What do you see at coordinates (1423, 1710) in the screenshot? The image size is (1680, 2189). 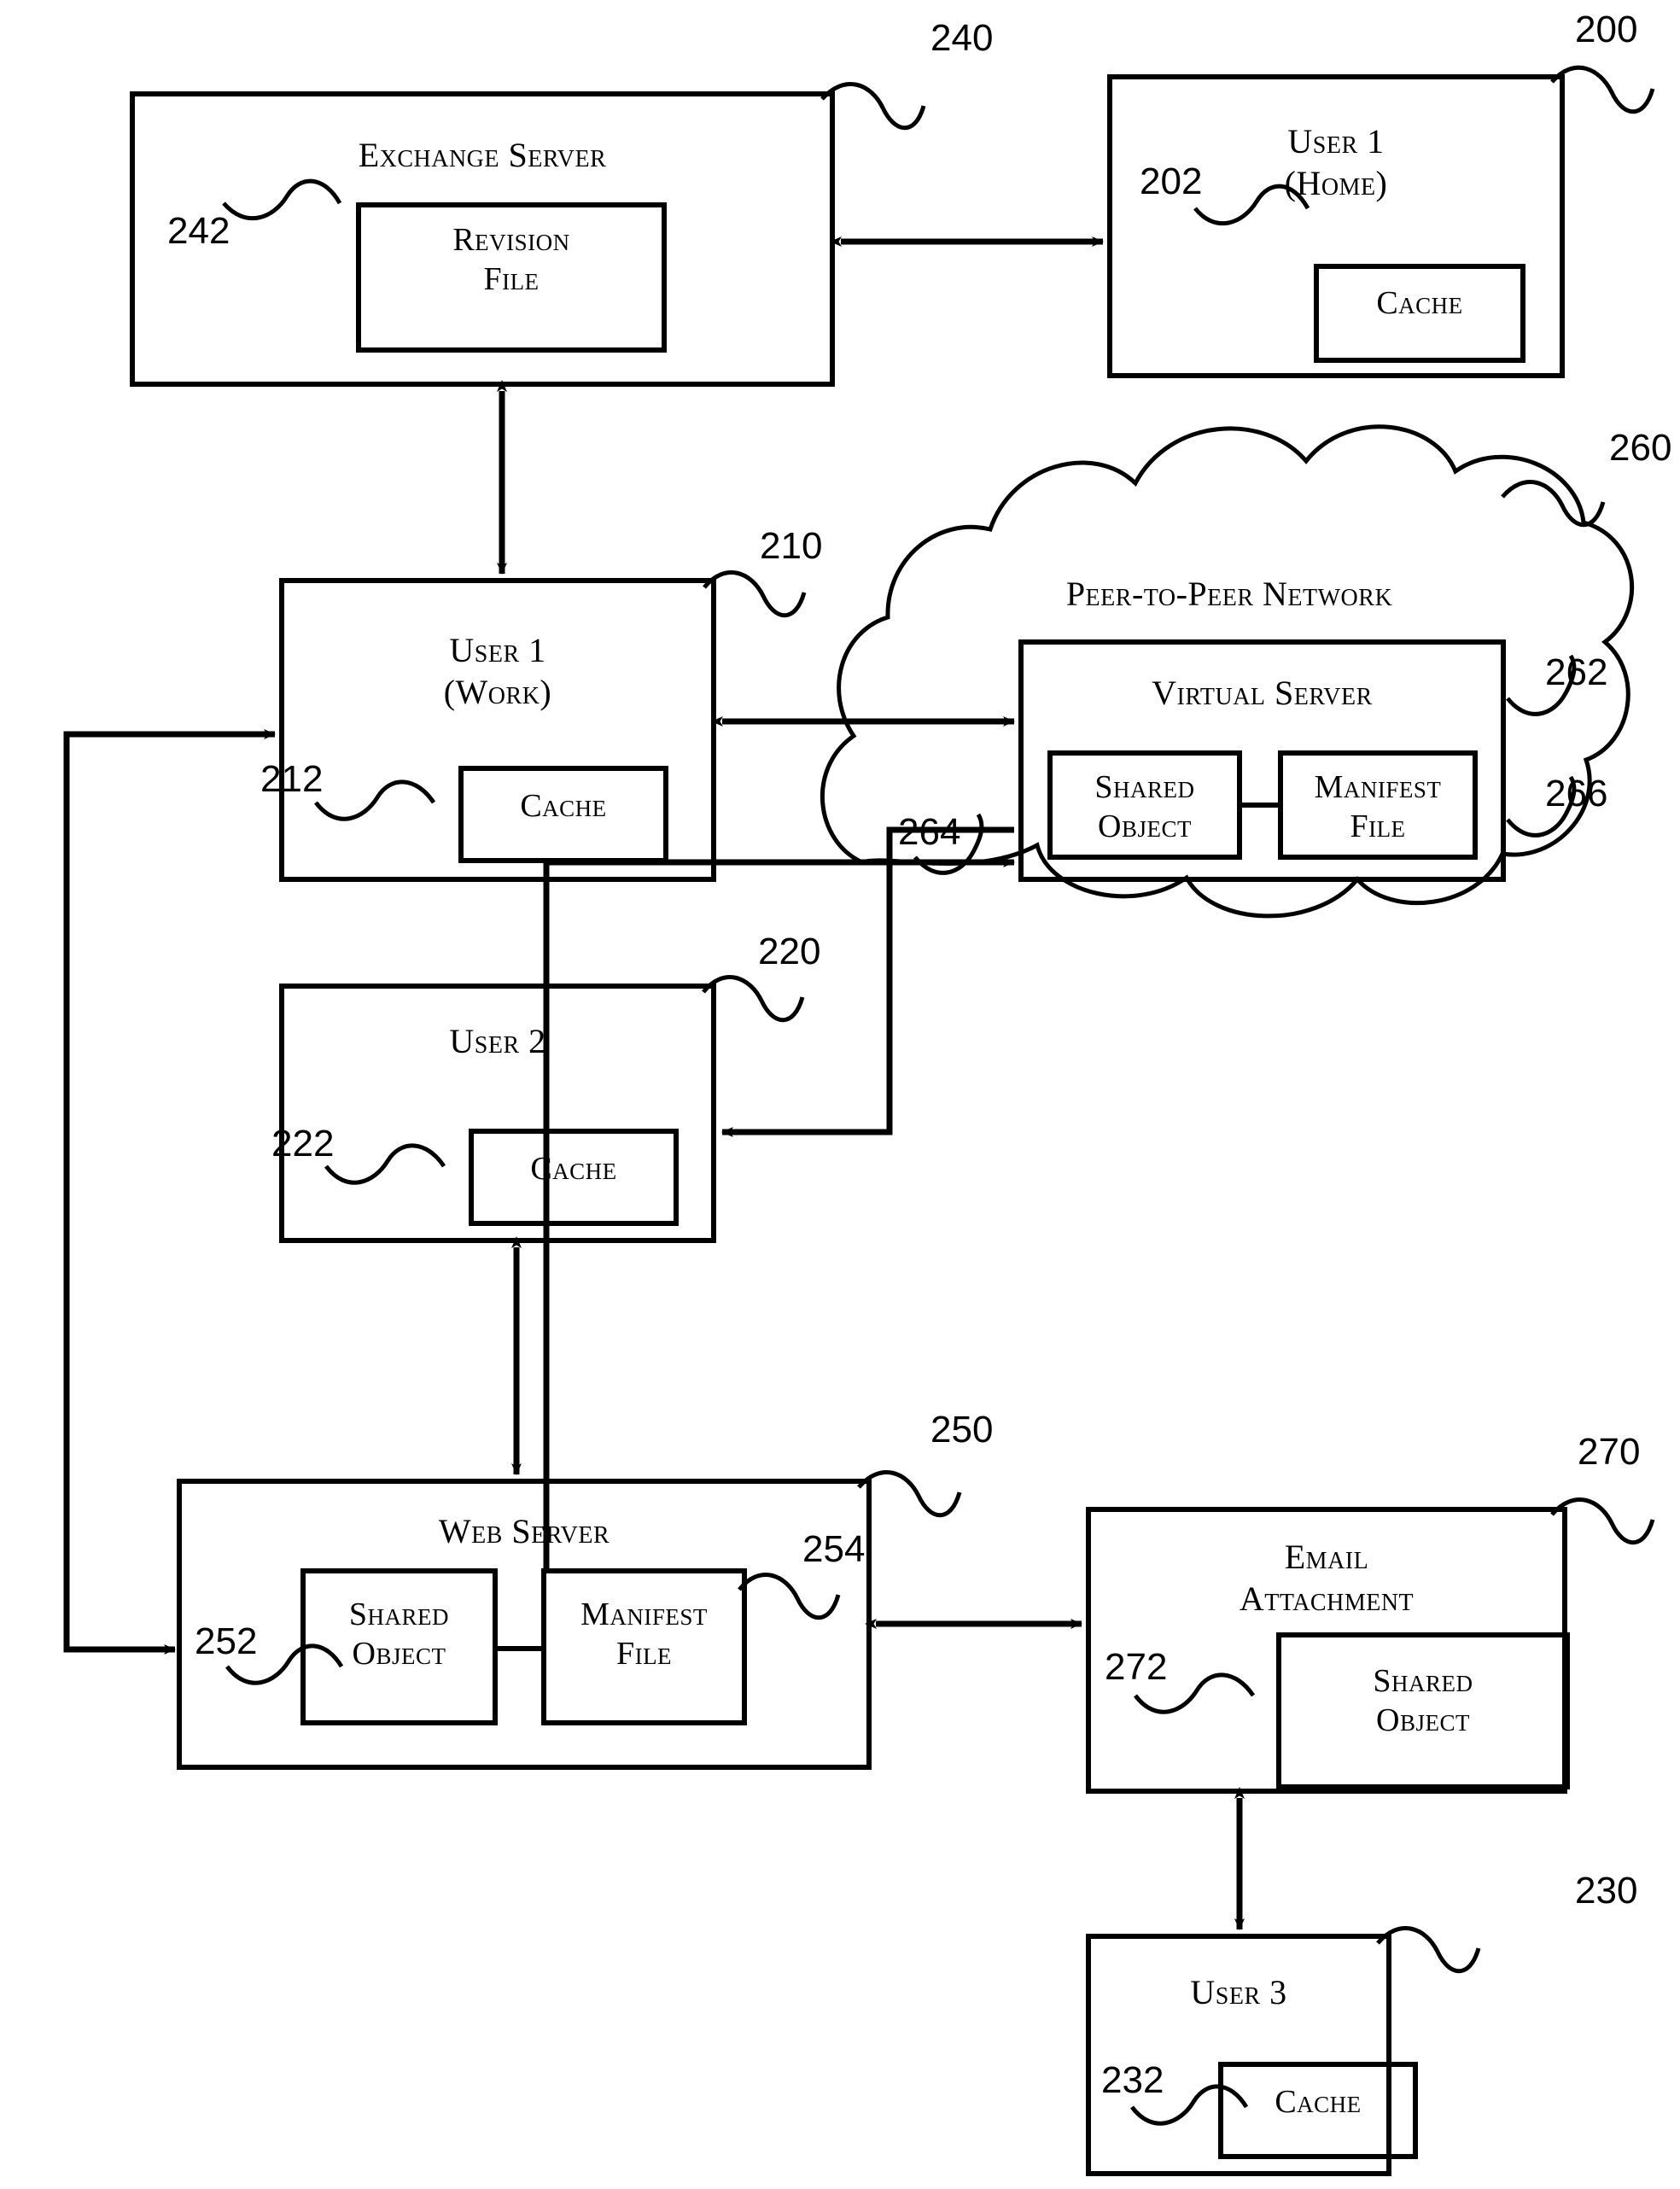 I see `ea-shared-object-box` at bounding box center [1423, 1710].